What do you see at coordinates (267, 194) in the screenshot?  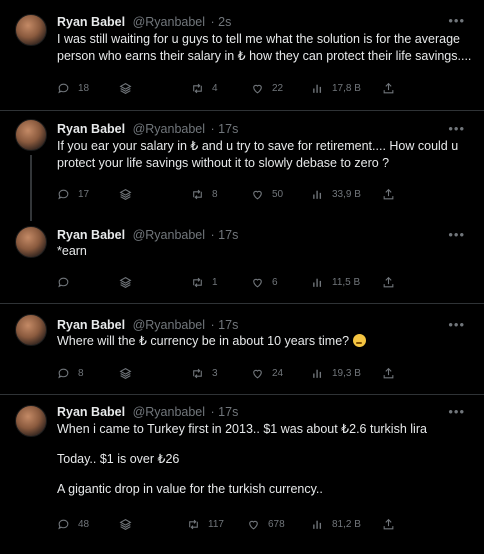 I see `like-button: 50` at bounding box center [267, 194].